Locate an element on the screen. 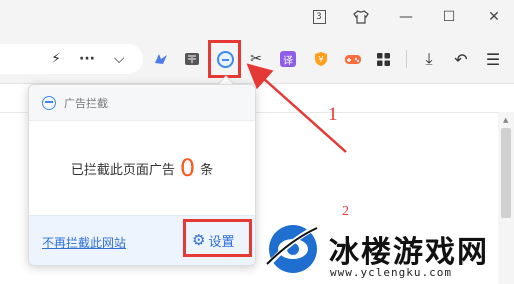 Image resolution: width=514 pixels, height=284 pixels. watermark-logo is located at coordinates (293, 248).